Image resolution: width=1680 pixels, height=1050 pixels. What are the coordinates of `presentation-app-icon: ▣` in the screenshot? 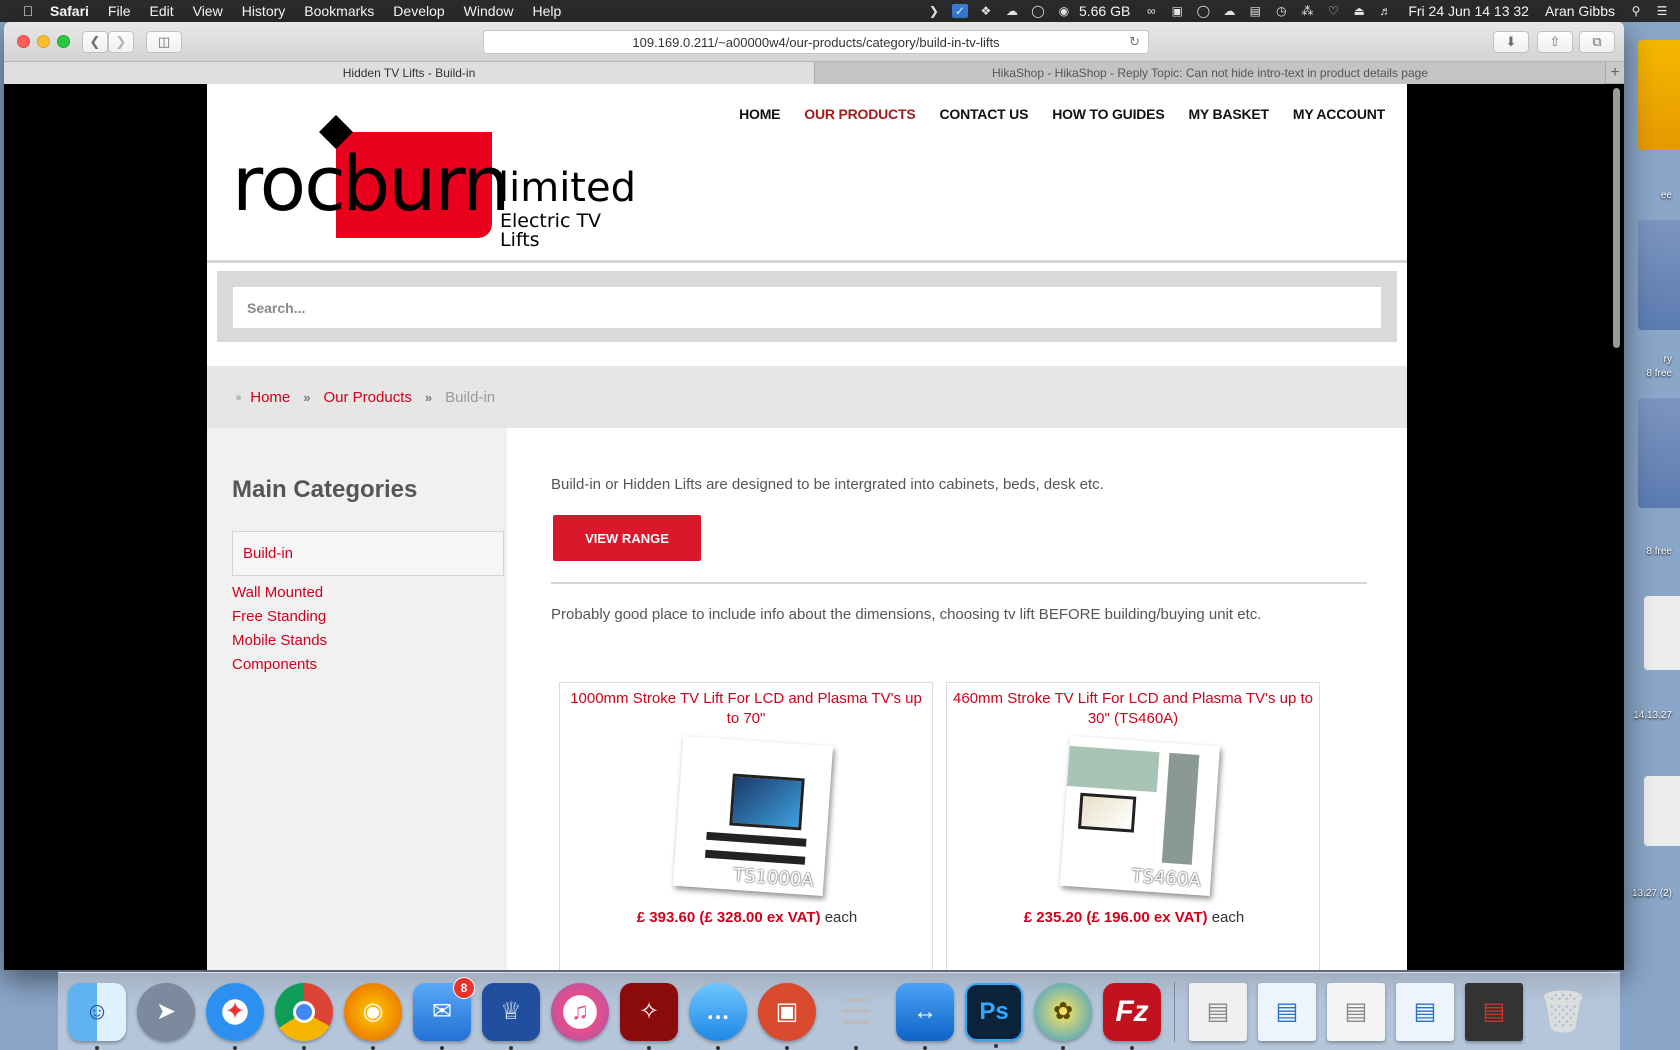 It's located at (787, 1016).